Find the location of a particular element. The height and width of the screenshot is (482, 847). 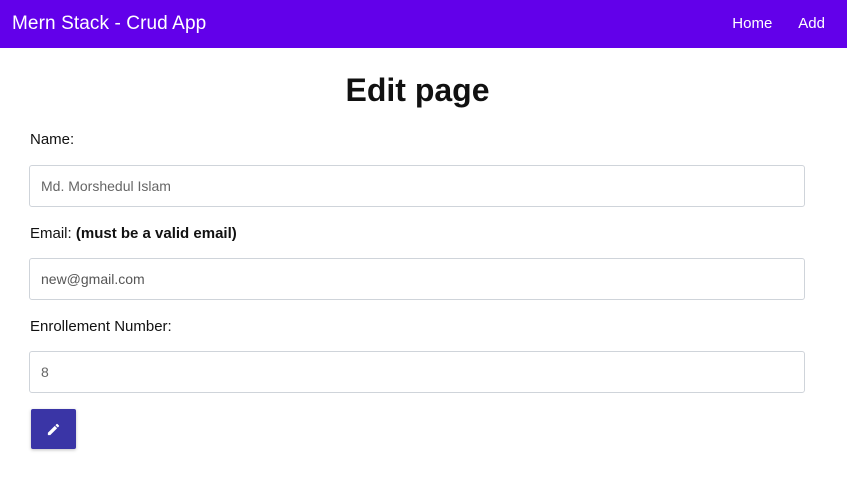

enrollment-label: Enrollement Number: is located at coordinates (101, 326).